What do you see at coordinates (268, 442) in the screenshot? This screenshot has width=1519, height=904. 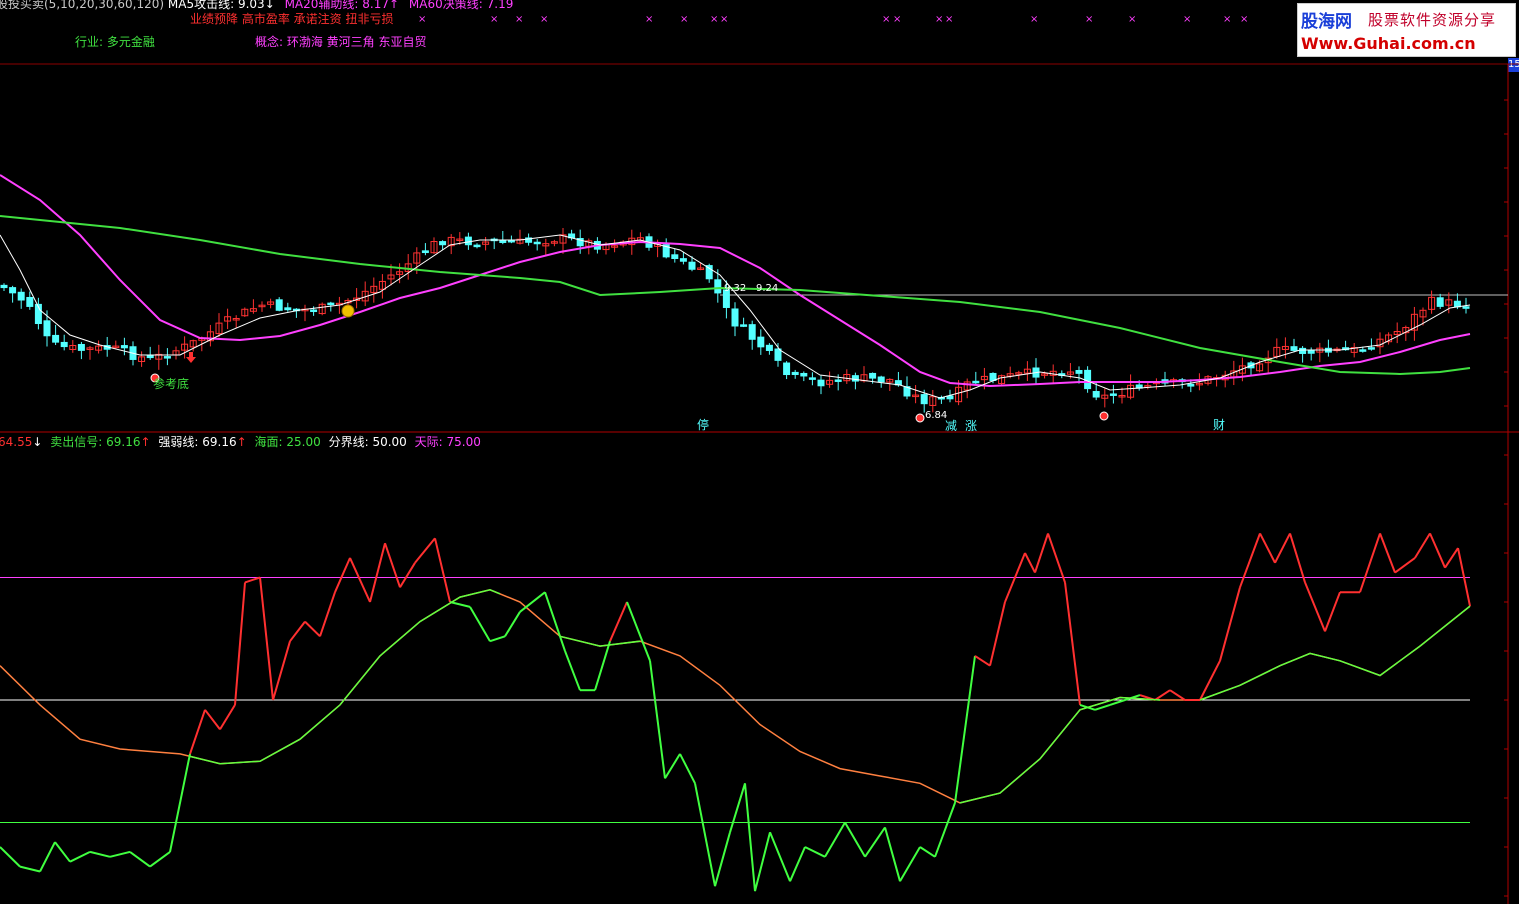 I see `sea-label: 海面:` at bounding box center [268, 442].